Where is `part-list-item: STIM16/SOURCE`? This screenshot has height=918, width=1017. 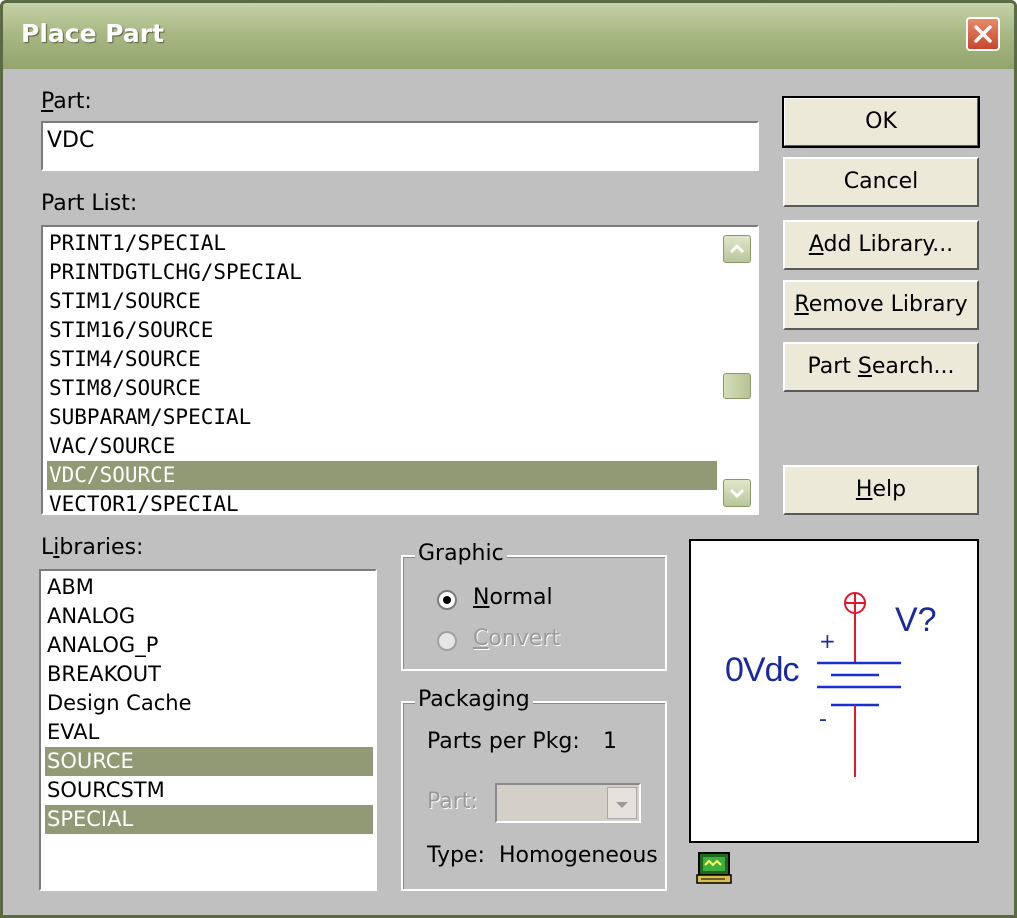 part-list-item: STIM16/SOURCE is located at coordinates (382, 330).